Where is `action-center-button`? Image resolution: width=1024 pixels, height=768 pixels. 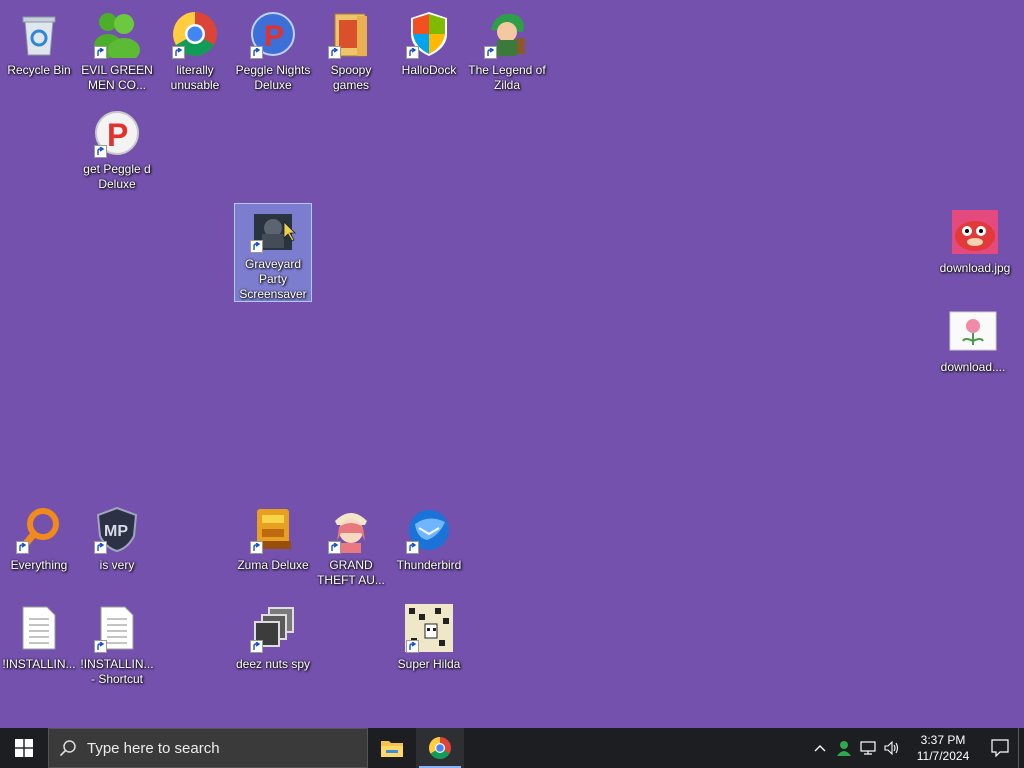
action-center-button is located at coordinates (1000, 748).